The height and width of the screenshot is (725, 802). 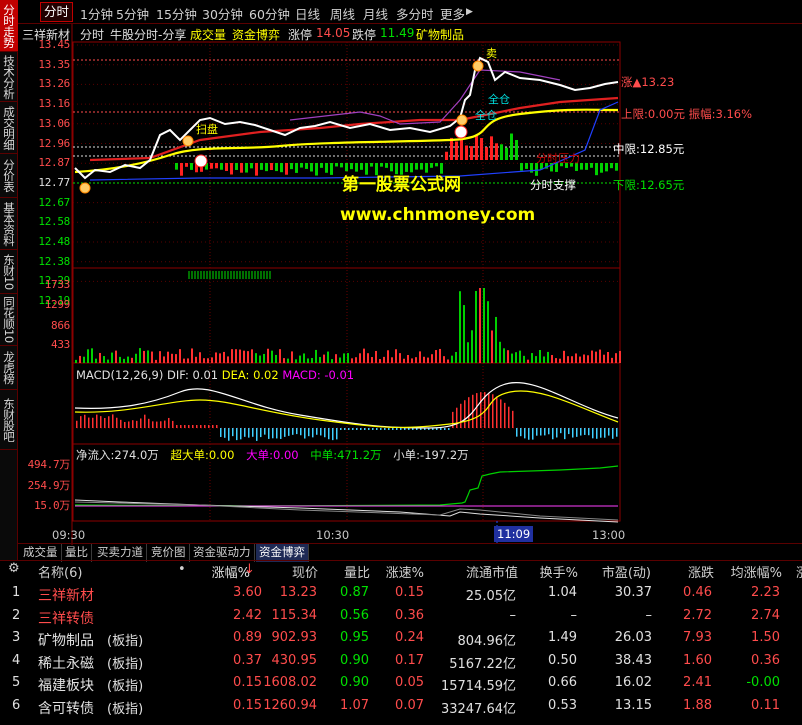 What do you see at coordinates (54, 241) in the screenshot?
I see `price-tick: 12.48` at bounding box center [54, 241].